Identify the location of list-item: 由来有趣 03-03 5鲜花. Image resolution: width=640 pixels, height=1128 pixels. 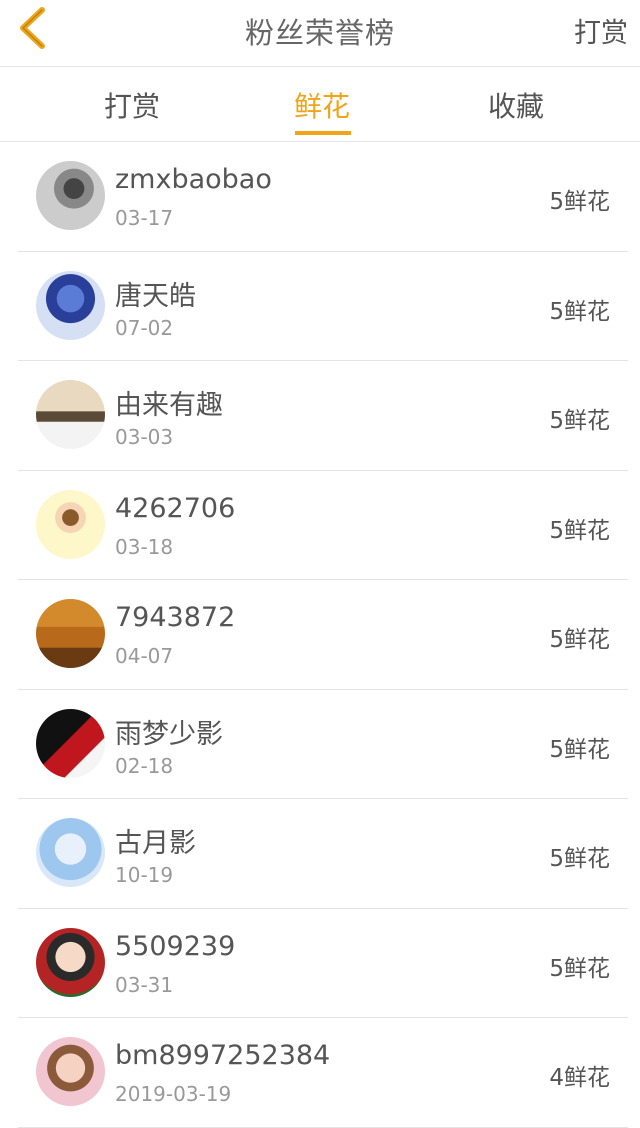
(323, 416).